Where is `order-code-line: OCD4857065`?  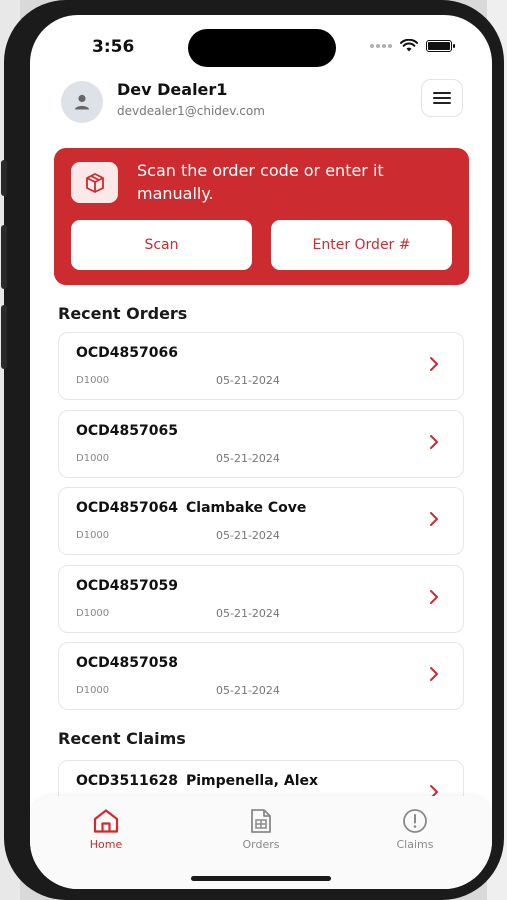 order-code-line: OCD4857065 is located at coordinates (127, 431).